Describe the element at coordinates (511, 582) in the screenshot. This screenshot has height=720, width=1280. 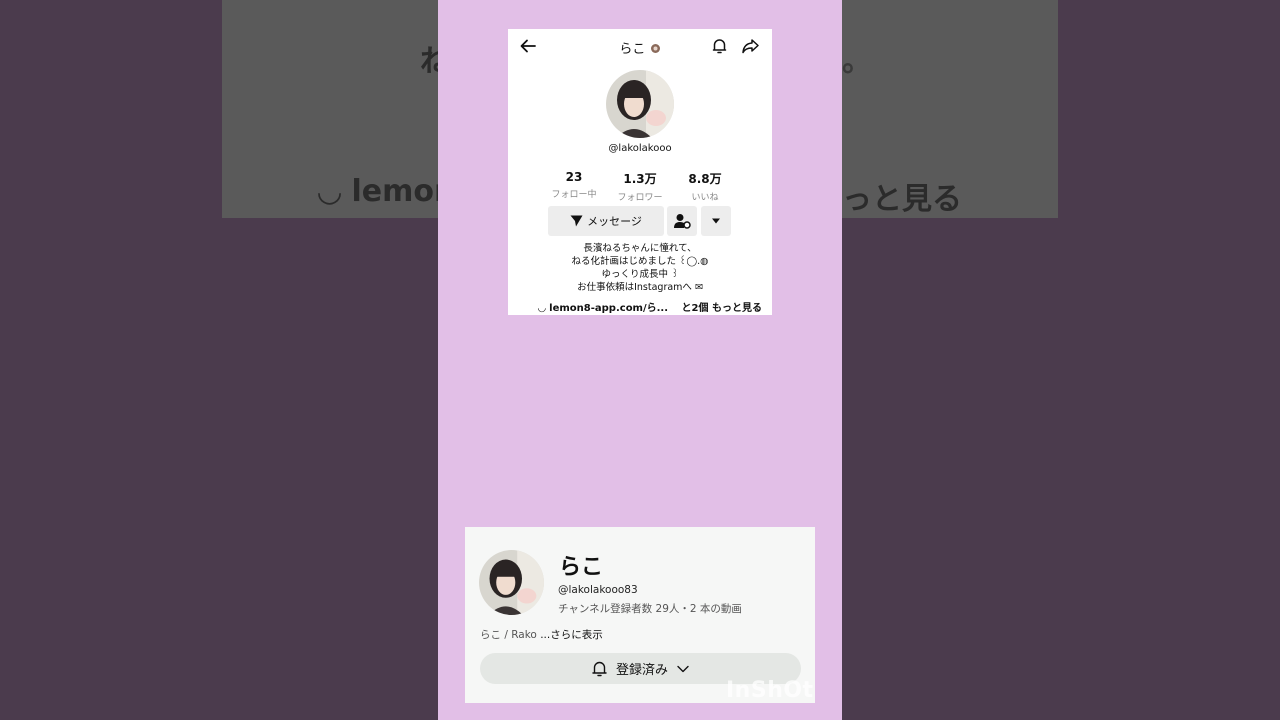
I see `channel-avatar` at that location.